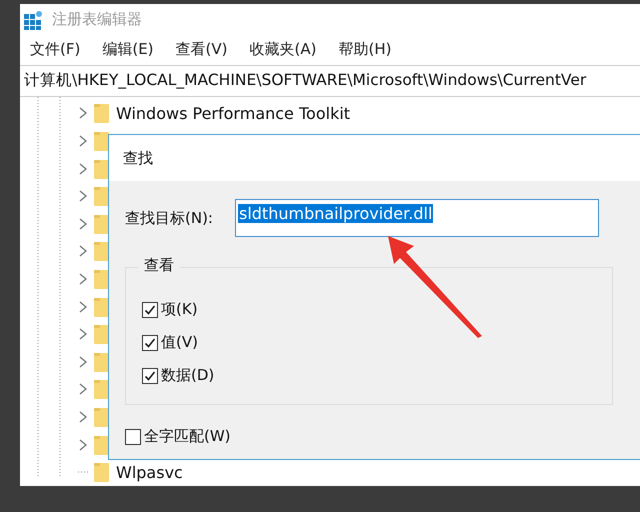 The image size is (640, 512). What do you see at coordinates (202, 49) in the screenshot?
I see `menu-item: 查看(V)` at bounding box center [202, 49].